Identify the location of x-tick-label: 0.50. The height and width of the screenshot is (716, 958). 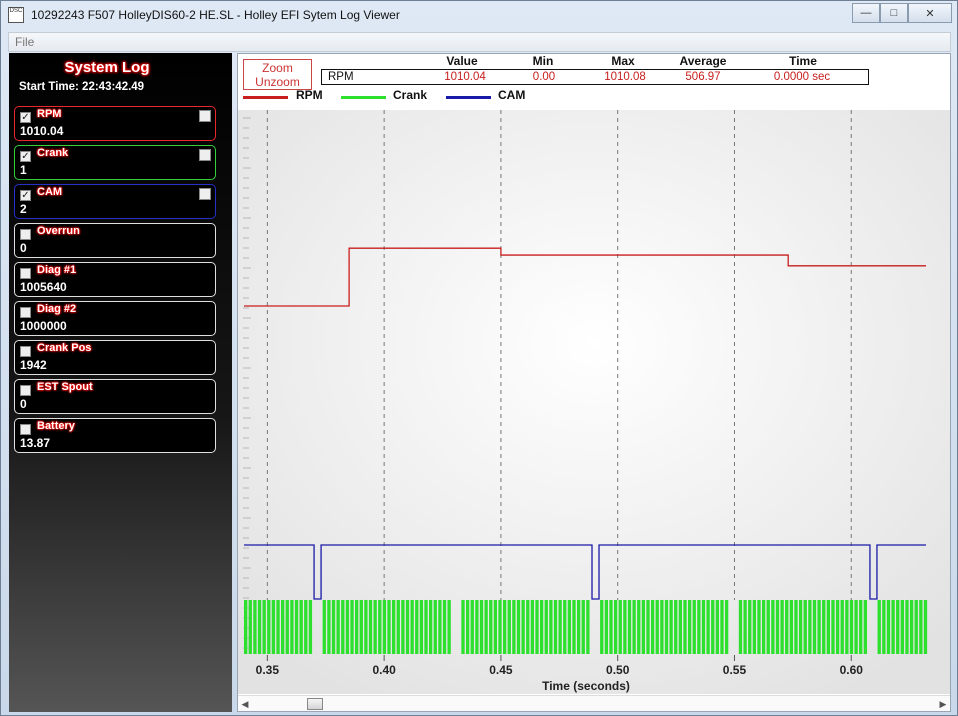
(618, 670).